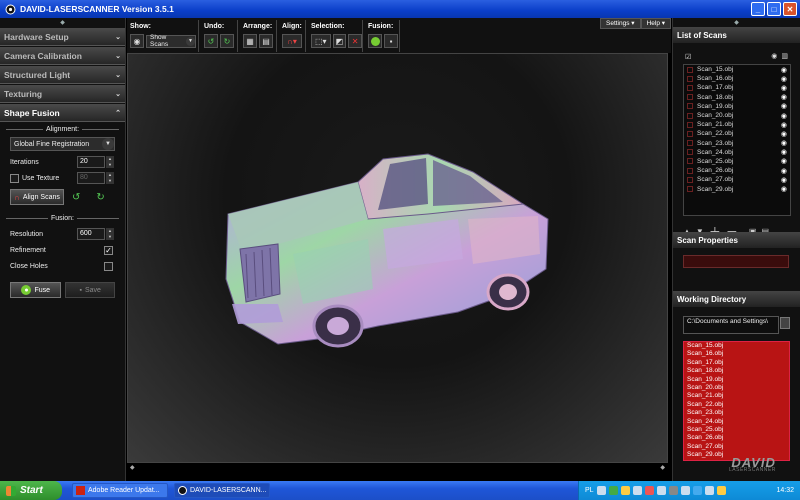 This screenshot has height=500, width=800. Describe the element at coordinates (662, 467) in the screenshot. I see `grip-right-icon: ◆` at that location.